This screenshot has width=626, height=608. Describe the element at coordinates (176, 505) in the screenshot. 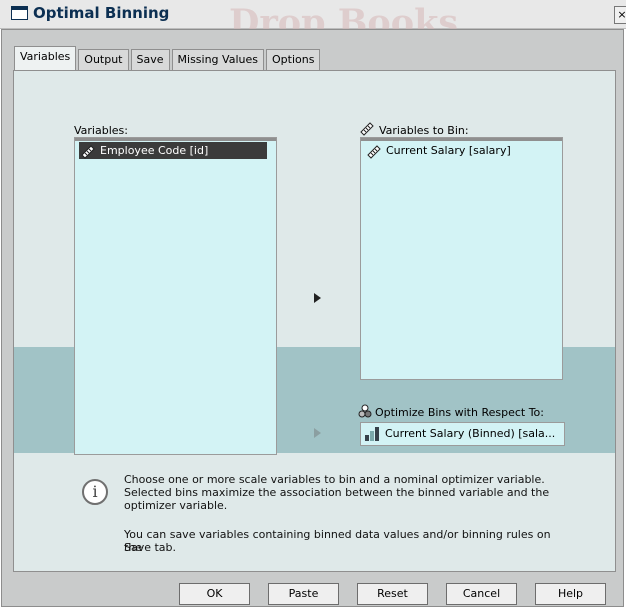

I see `info-line-3: optimizer variable.` at that location.